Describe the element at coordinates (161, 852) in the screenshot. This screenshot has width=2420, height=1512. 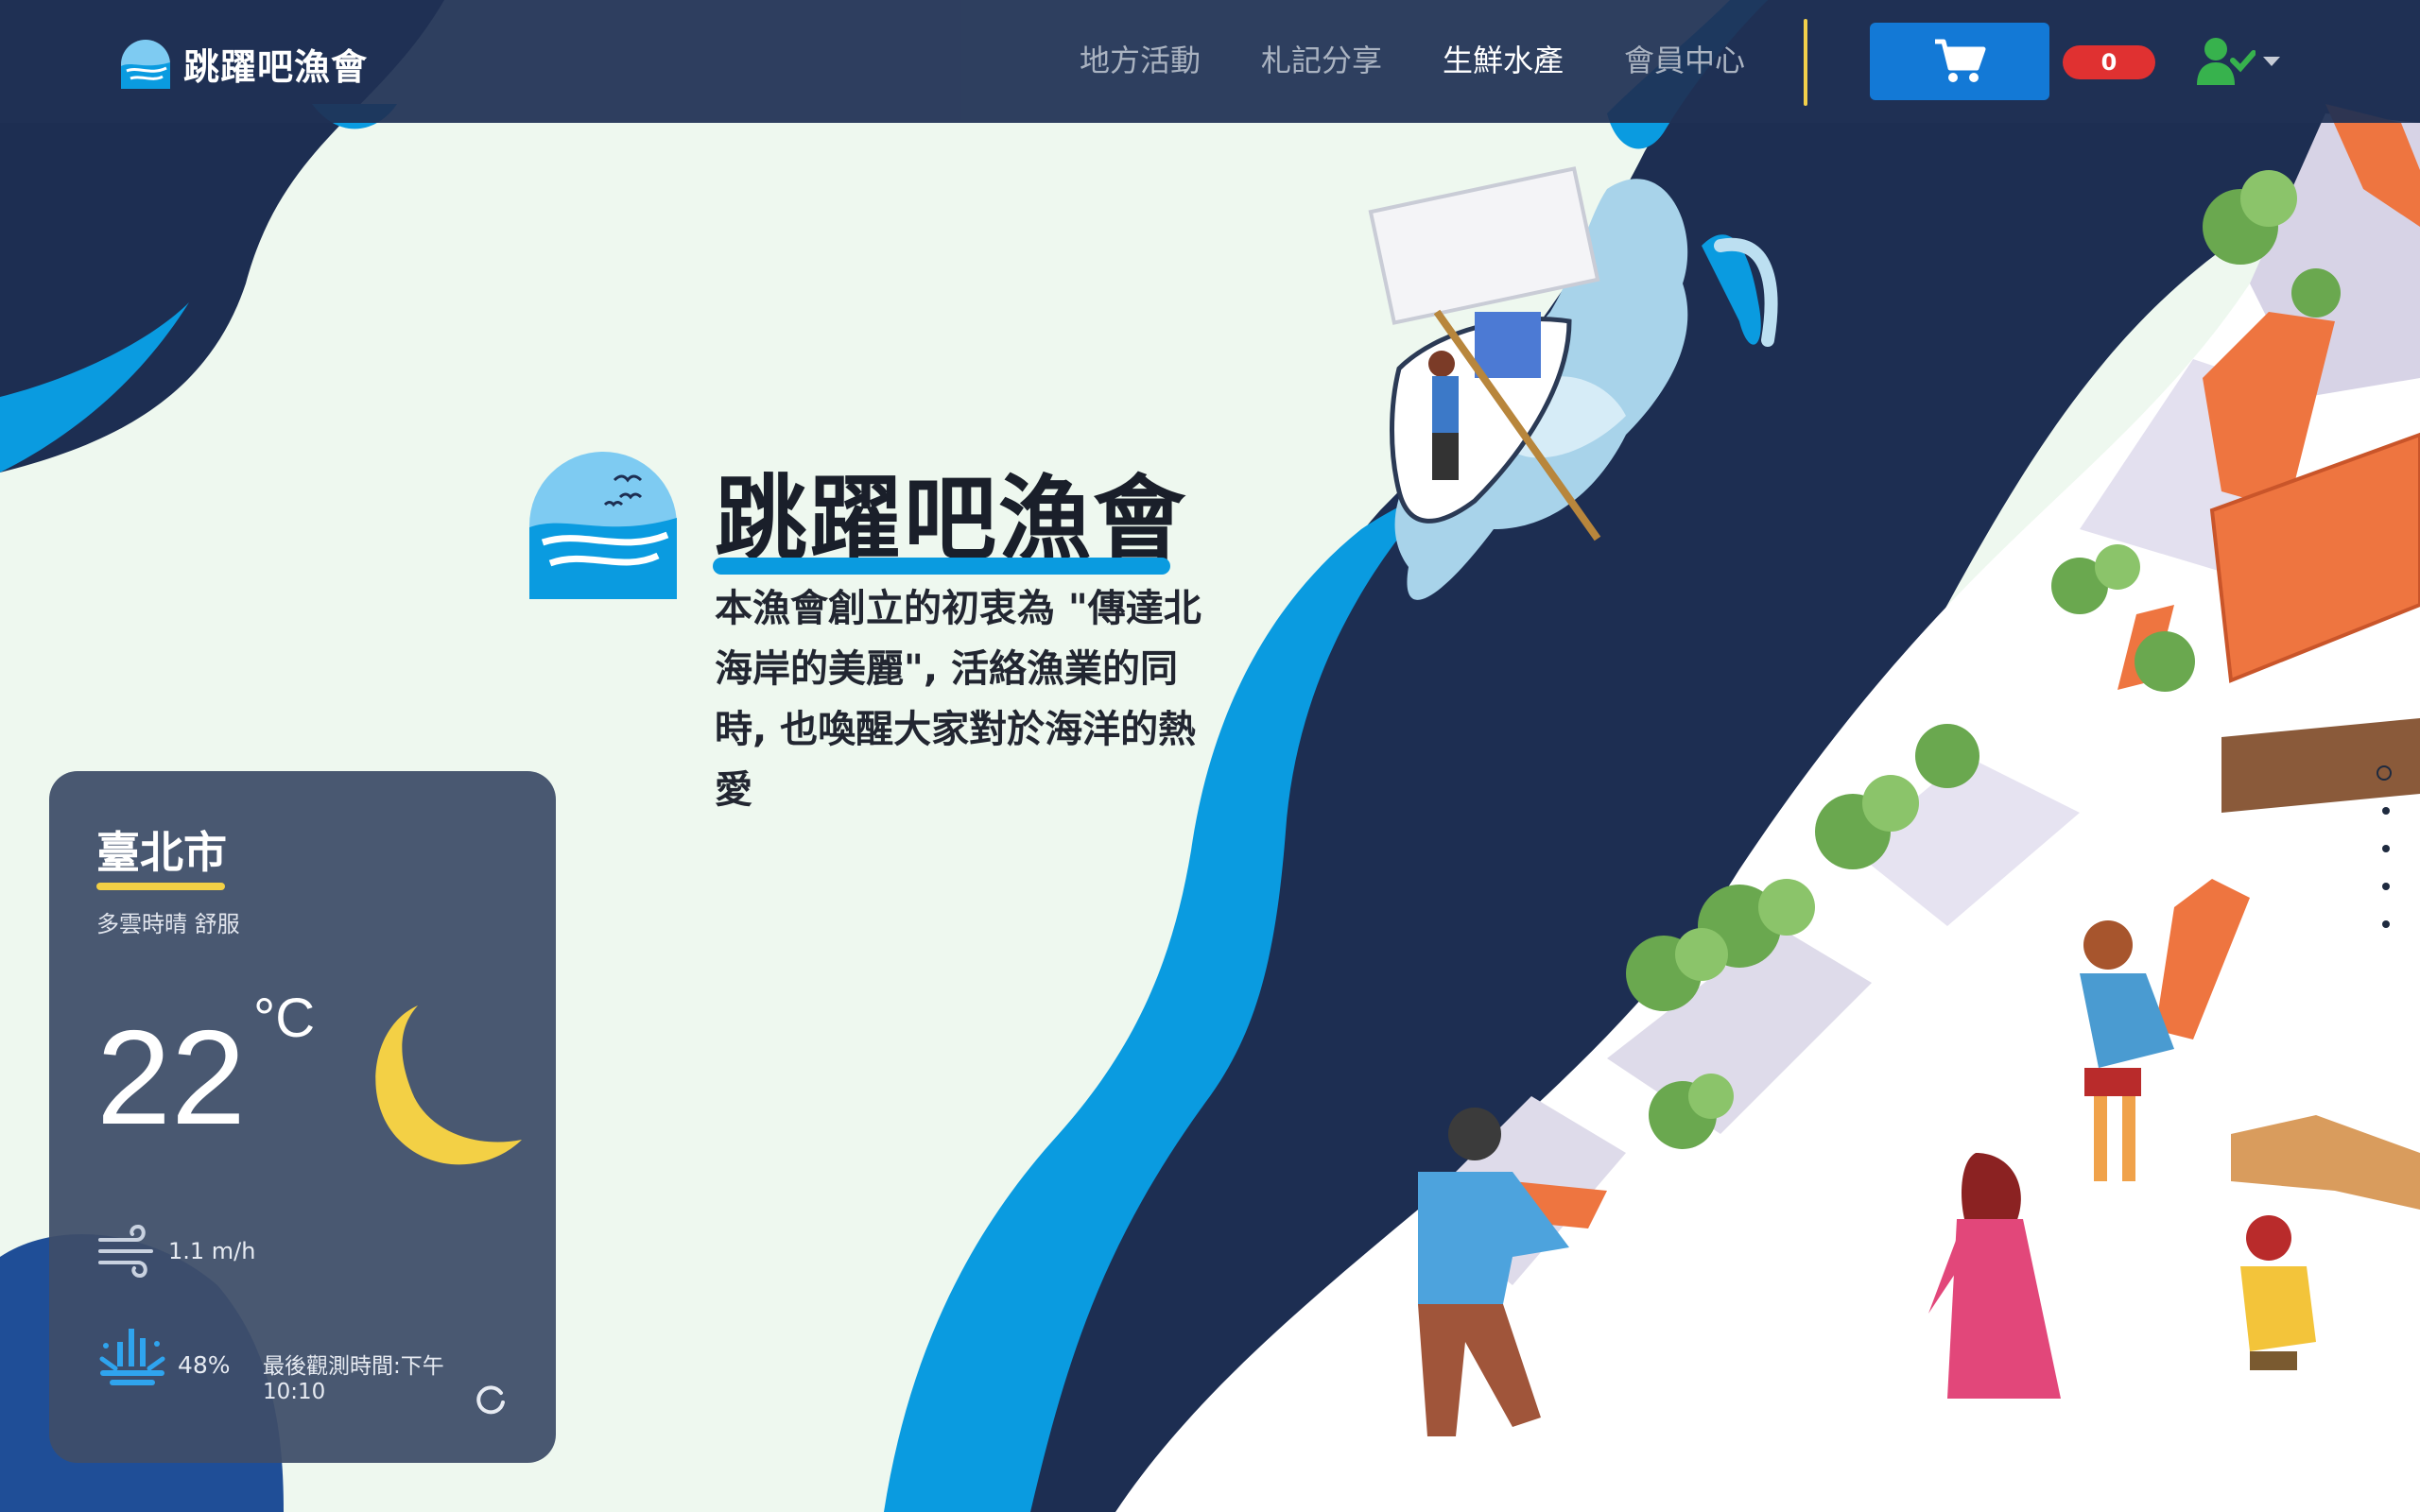
I see `weather-city: 臺北市` at that location.